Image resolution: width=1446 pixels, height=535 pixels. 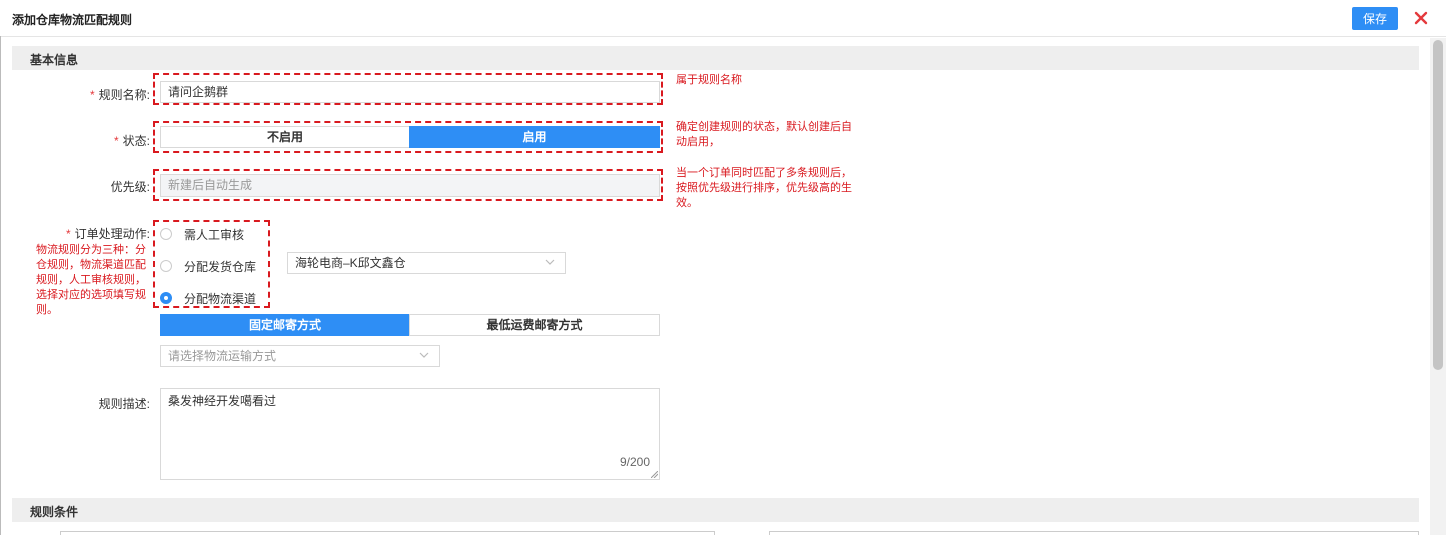 What do you see at coordinates (1438, 205) in the screenshot?
I see `scrollbar-thumb` at bounding box center [1438, 205].